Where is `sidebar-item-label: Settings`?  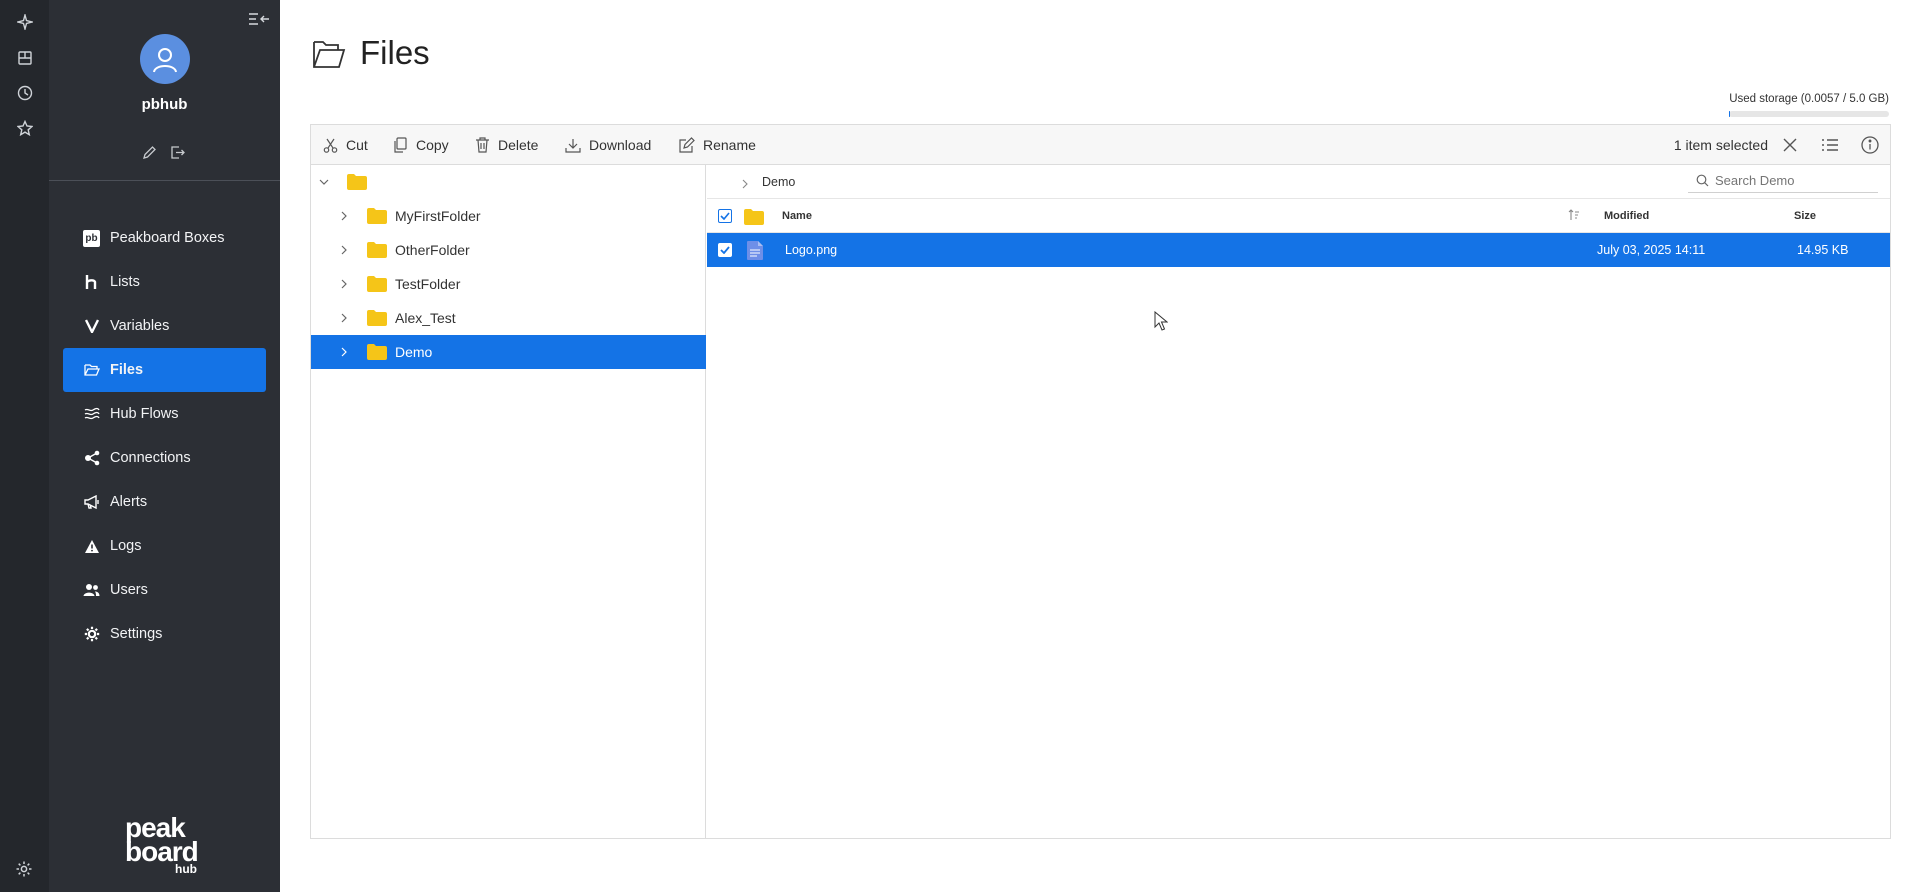
sidebar-item-label: Settings is located at coordinates (136, 634).